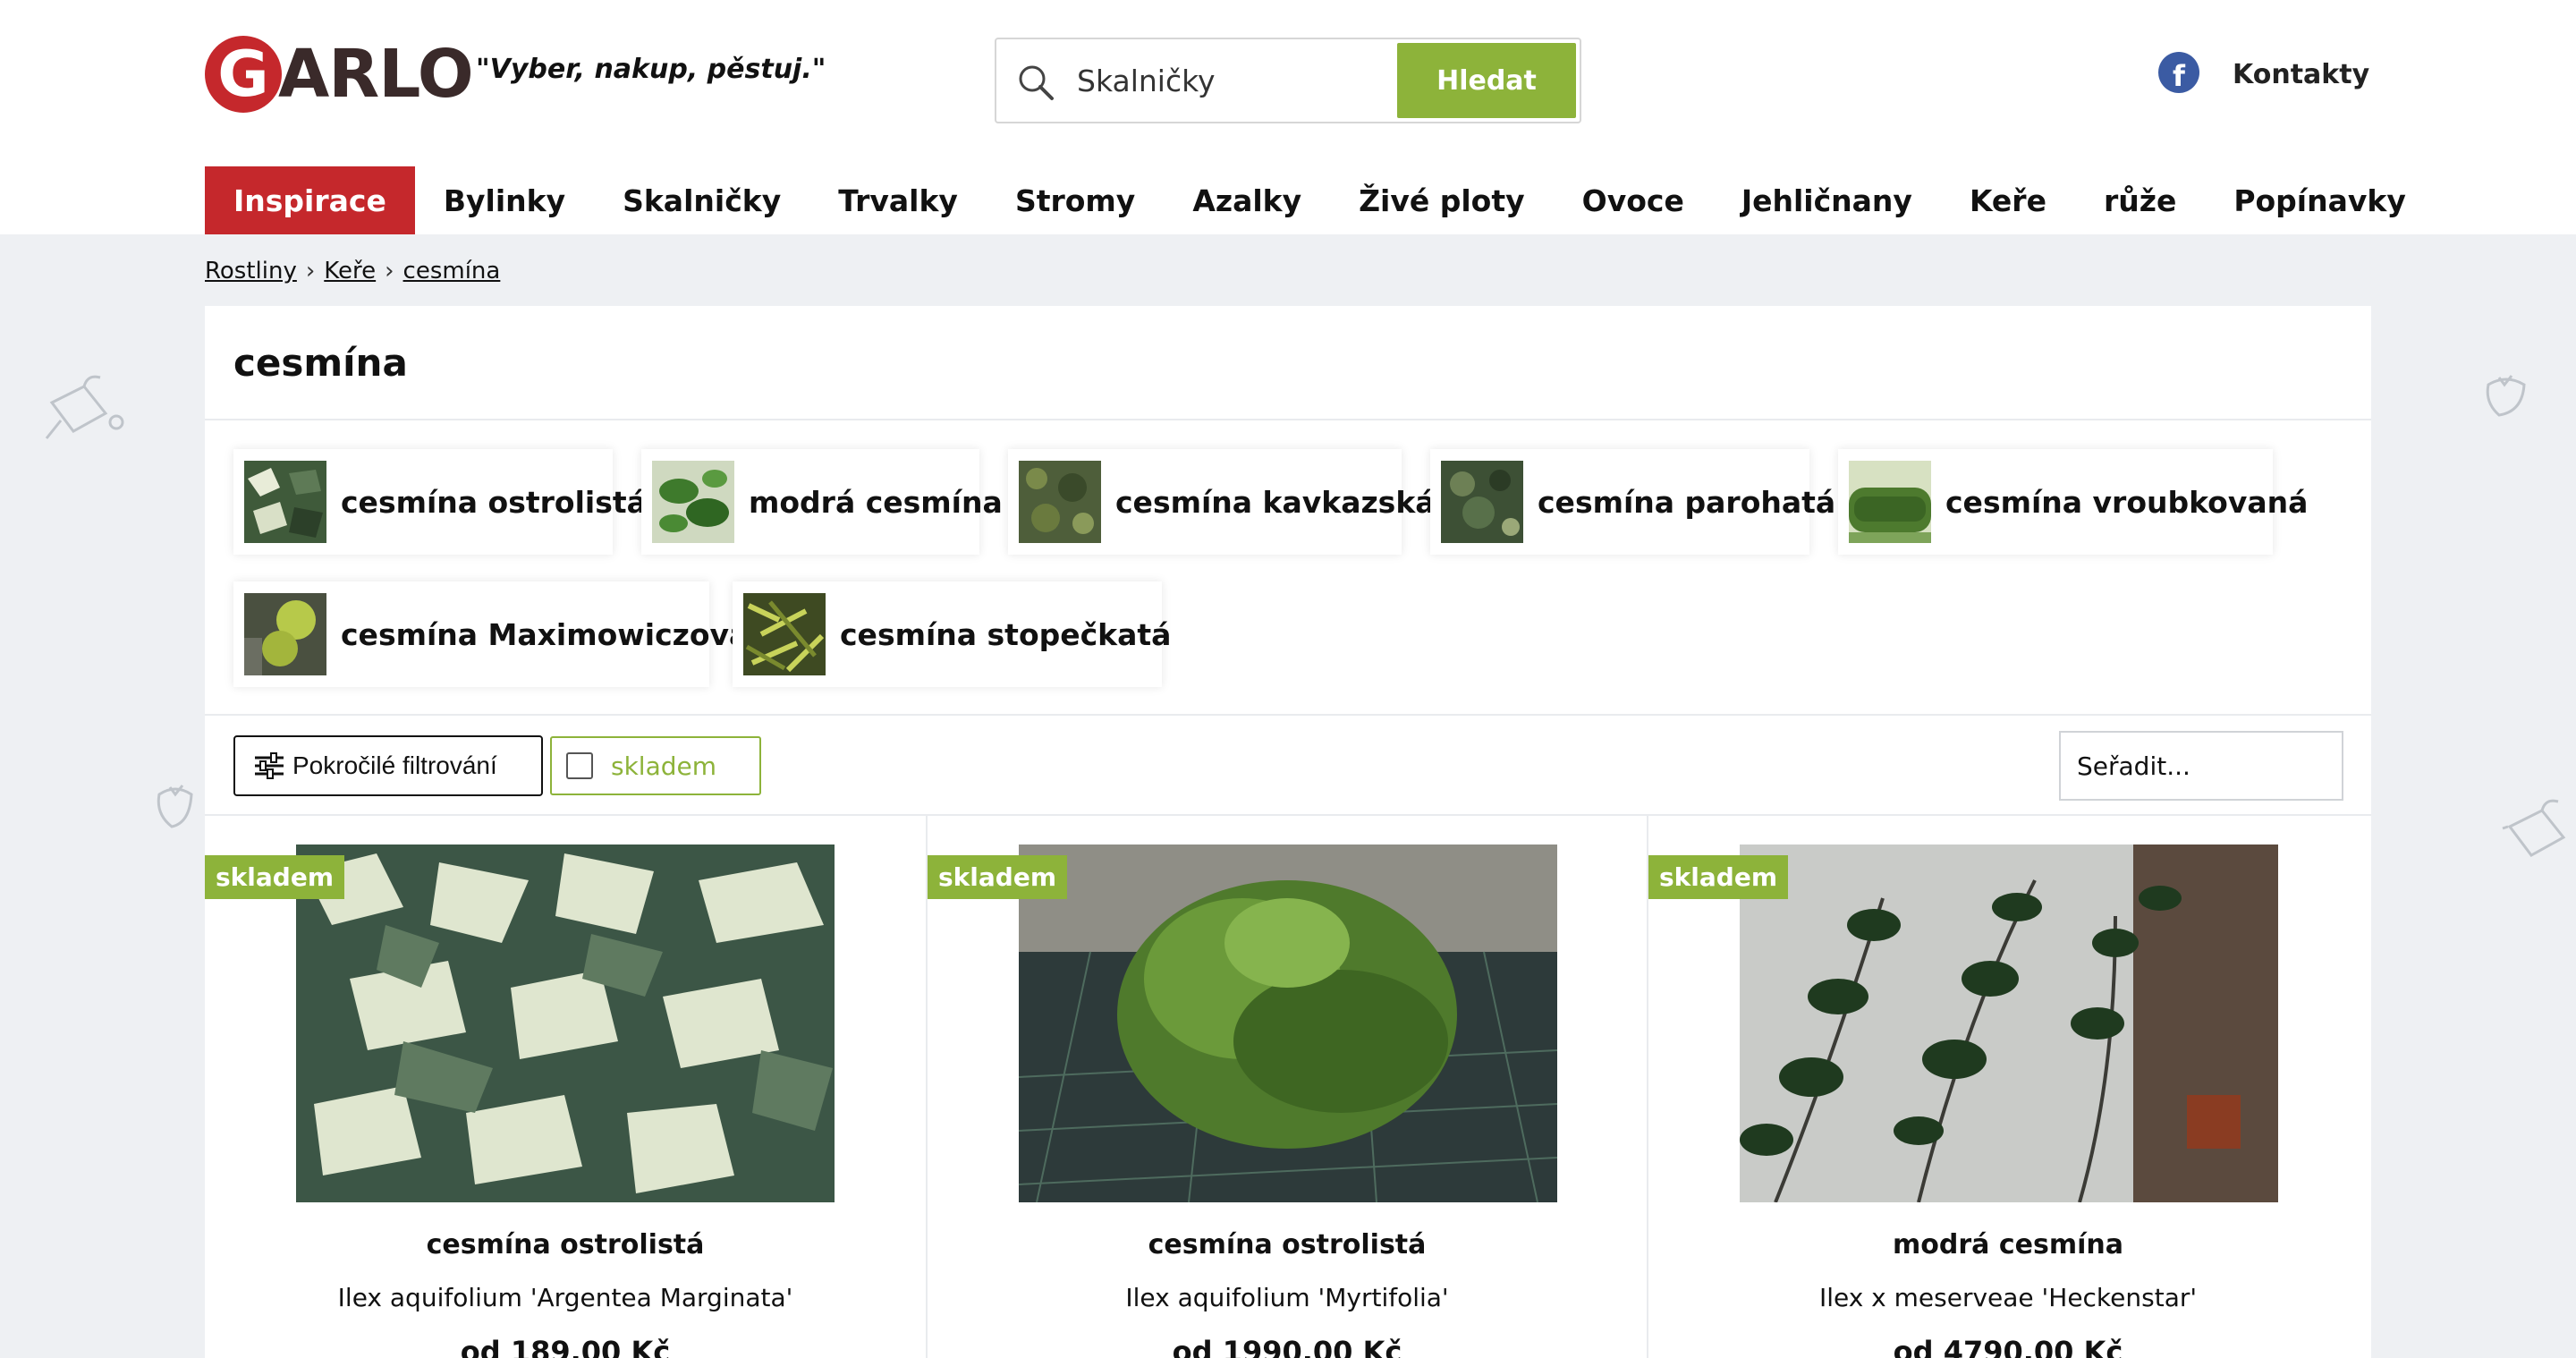  What do you see at coordinates (876, 502) in the screenshot?
I see `subcategory-label: modrá cesmína` at bounding box center [876, 502].